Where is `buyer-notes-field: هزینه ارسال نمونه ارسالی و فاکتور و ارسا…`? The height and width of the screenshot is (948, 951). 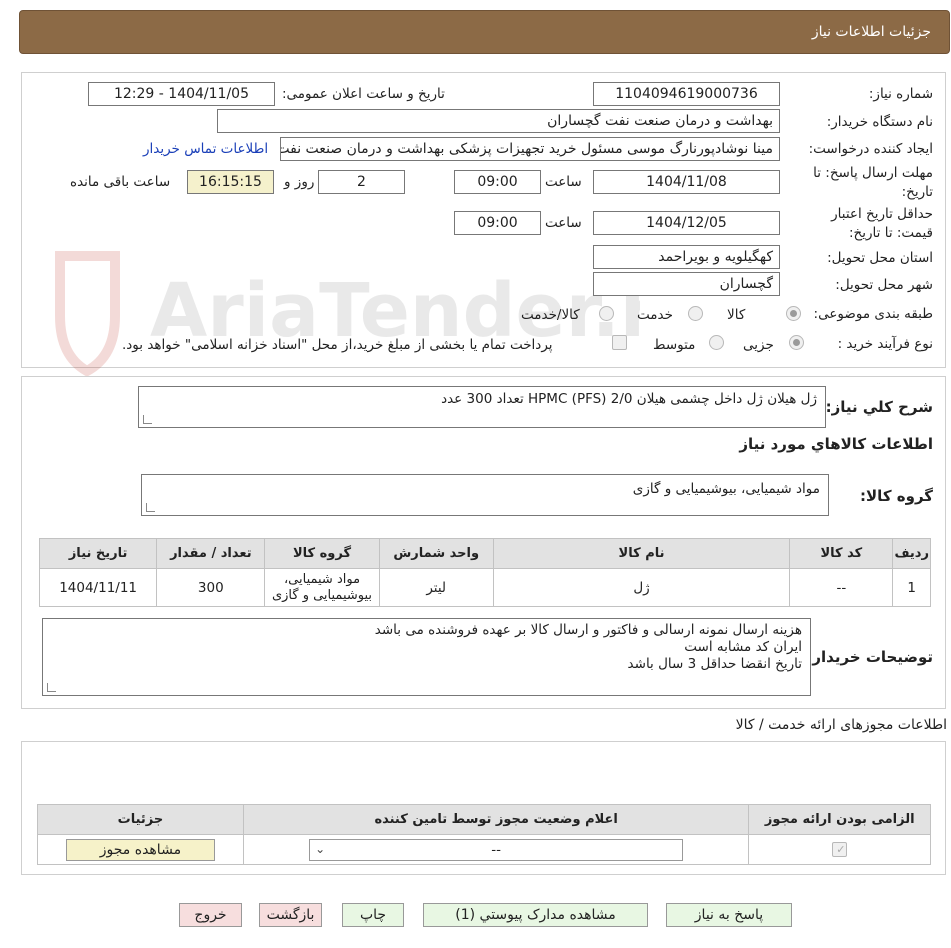 buyer-notes-field: هزینه ارسال نمونه ارسالی و فاکتور و ارسا… is located at coordinates (426, 657).